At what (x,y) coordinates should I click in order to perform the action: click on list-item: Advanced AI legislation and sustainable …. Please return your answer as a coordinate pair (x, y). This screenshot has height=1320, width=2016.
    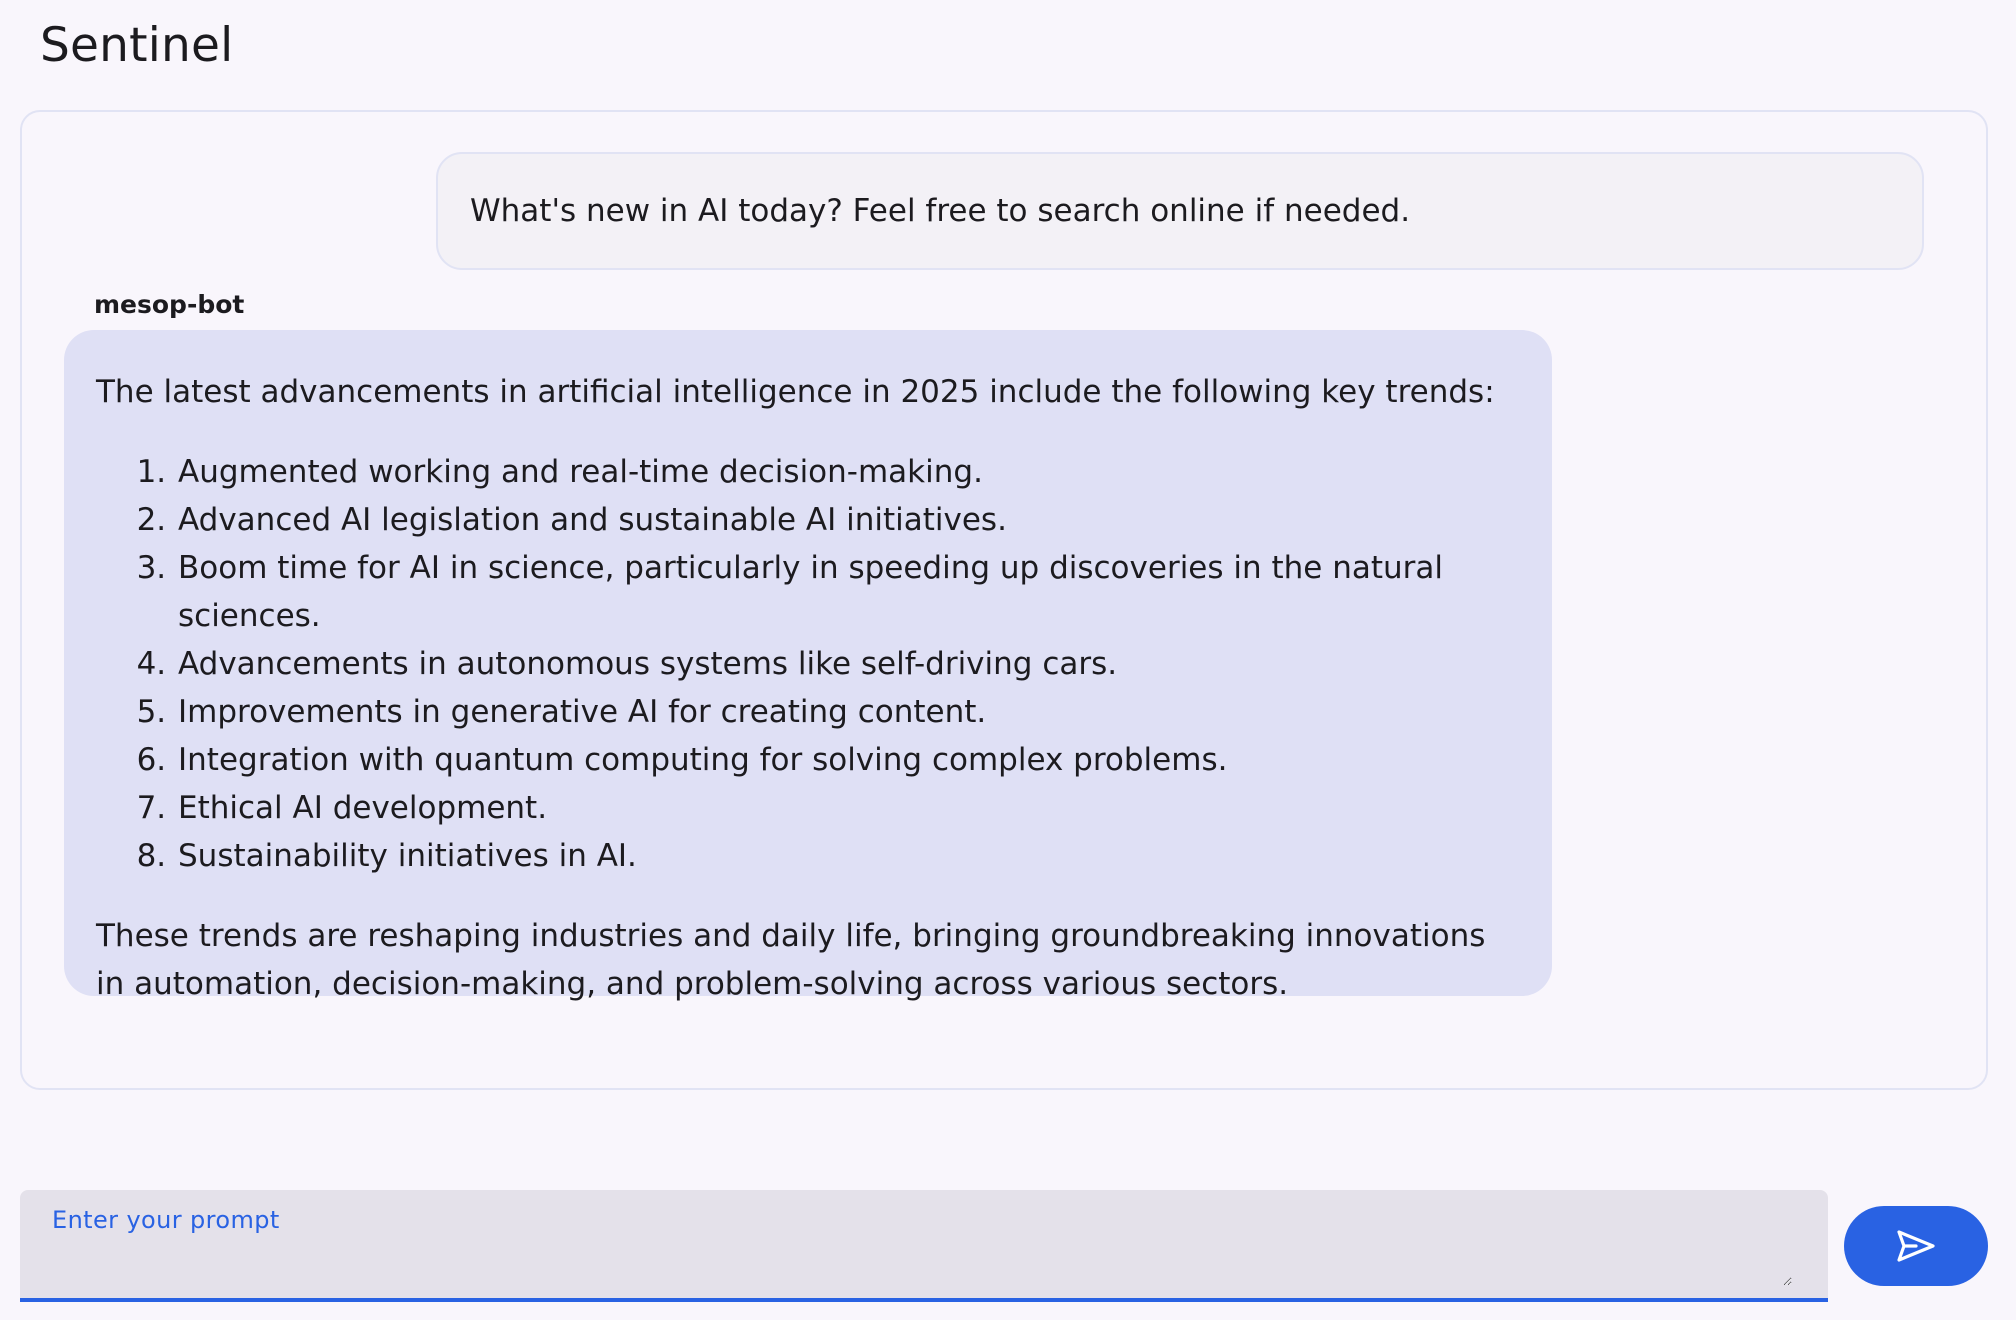
    Looking at the image, I should click on (848, 520).